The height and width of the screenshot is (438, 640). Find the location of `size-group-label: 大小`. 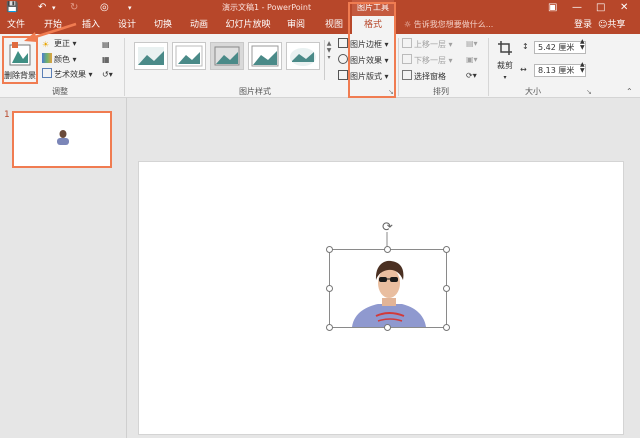

size-group-label: 大小 is located at coordinates (533, 91).